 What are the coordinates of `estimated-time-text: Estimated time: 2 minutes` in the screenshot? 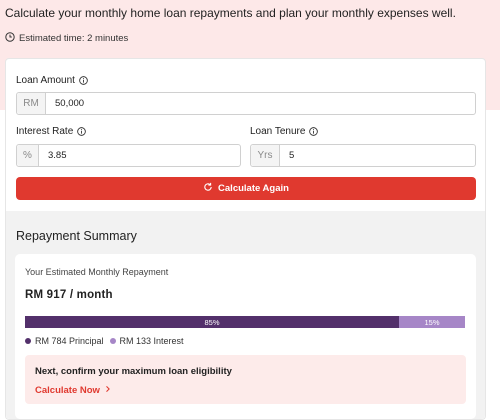 It's located at (74, 38).